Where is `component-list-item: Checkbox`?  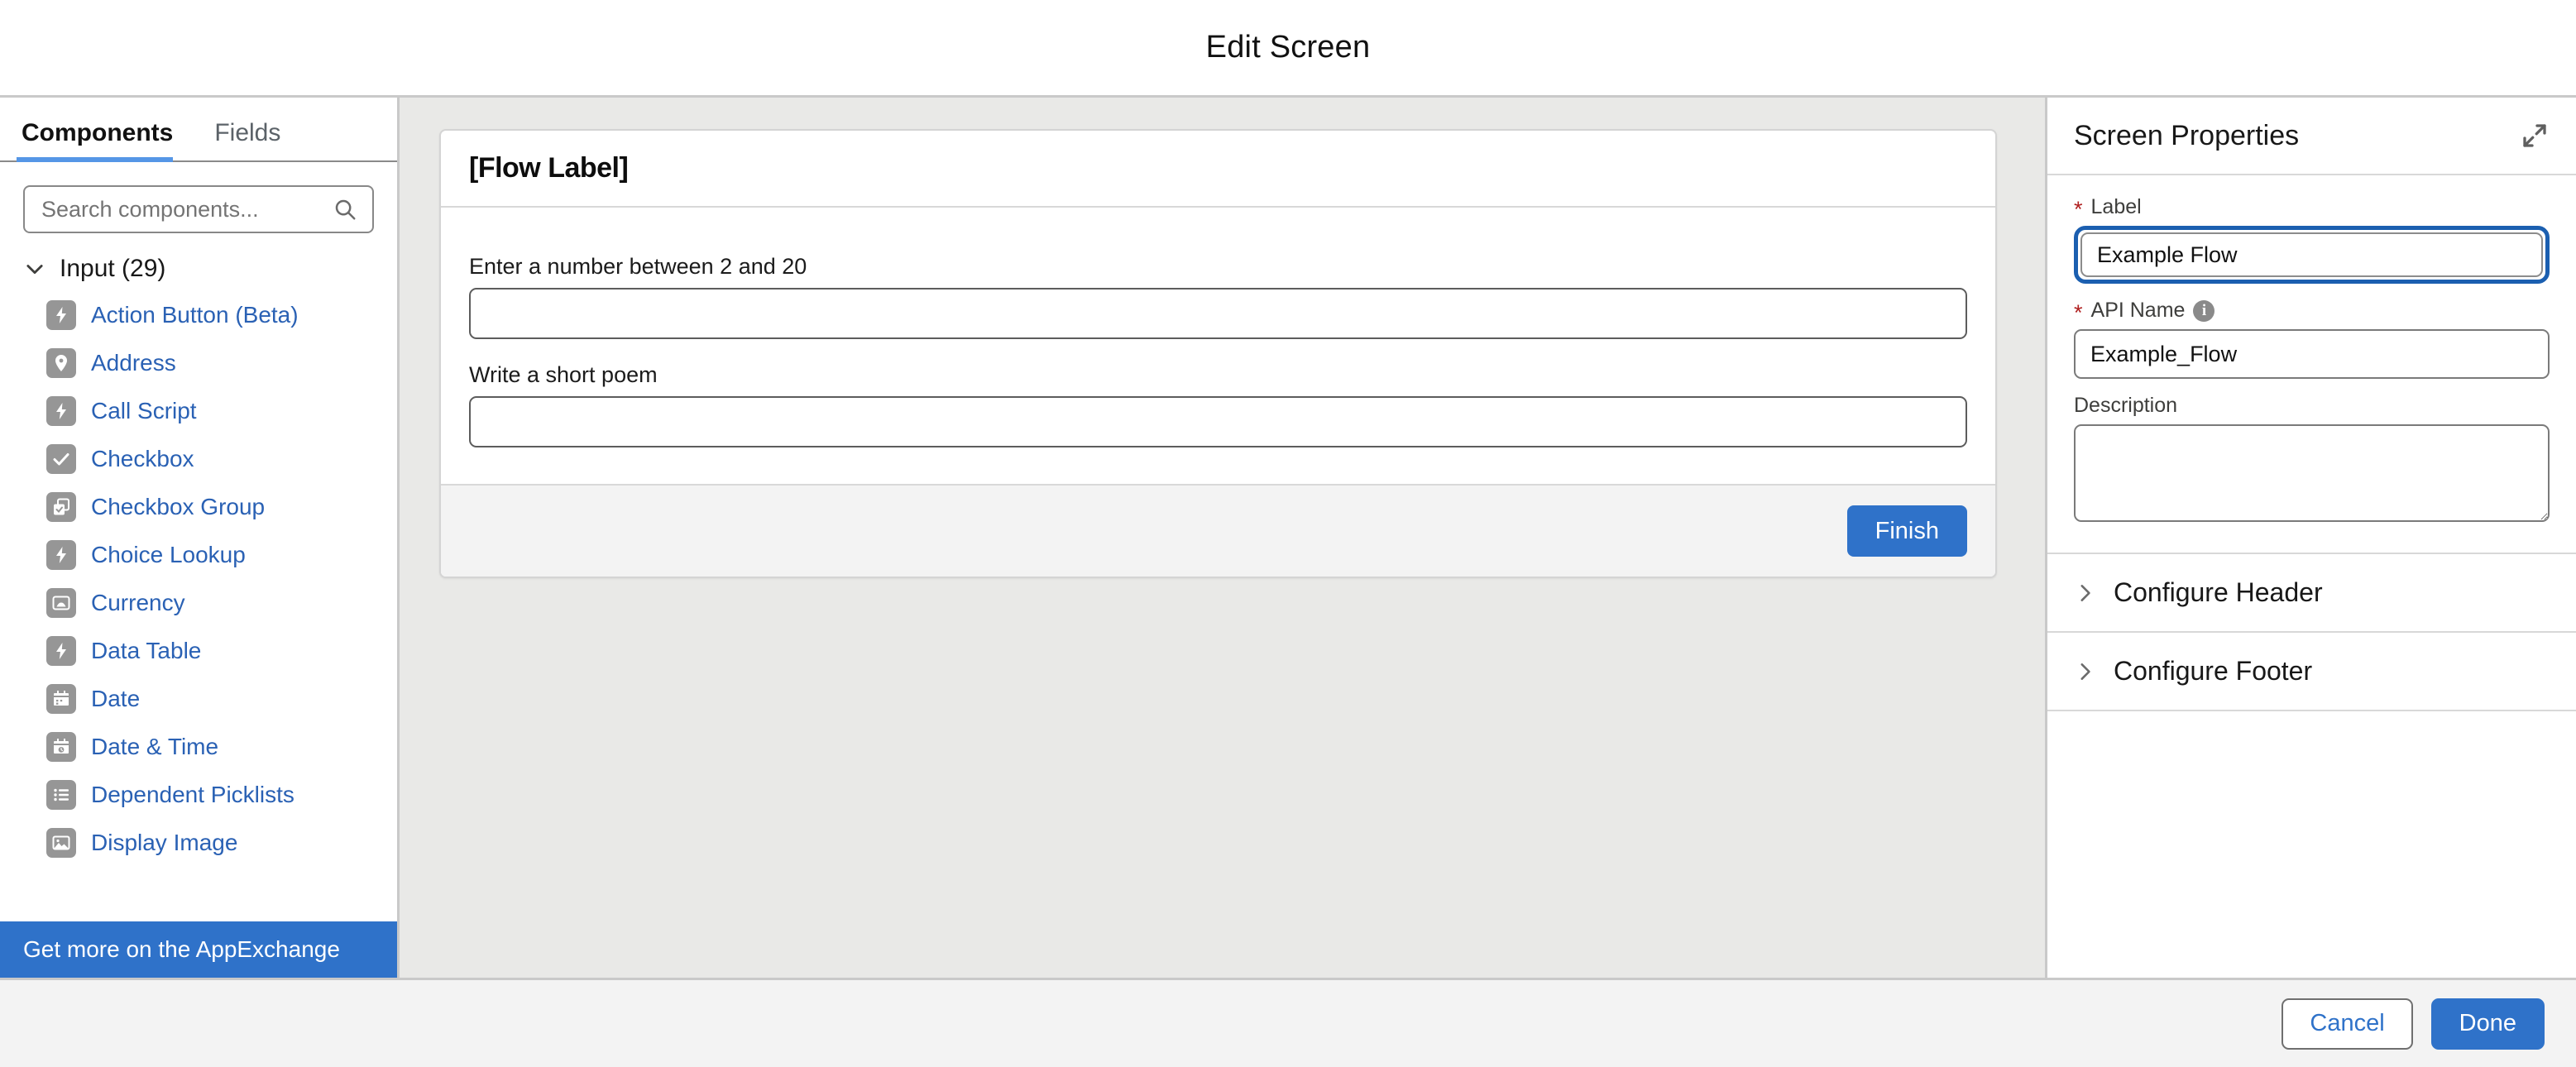
component-list-item: Checkbox is located at coordinates (198, 459).